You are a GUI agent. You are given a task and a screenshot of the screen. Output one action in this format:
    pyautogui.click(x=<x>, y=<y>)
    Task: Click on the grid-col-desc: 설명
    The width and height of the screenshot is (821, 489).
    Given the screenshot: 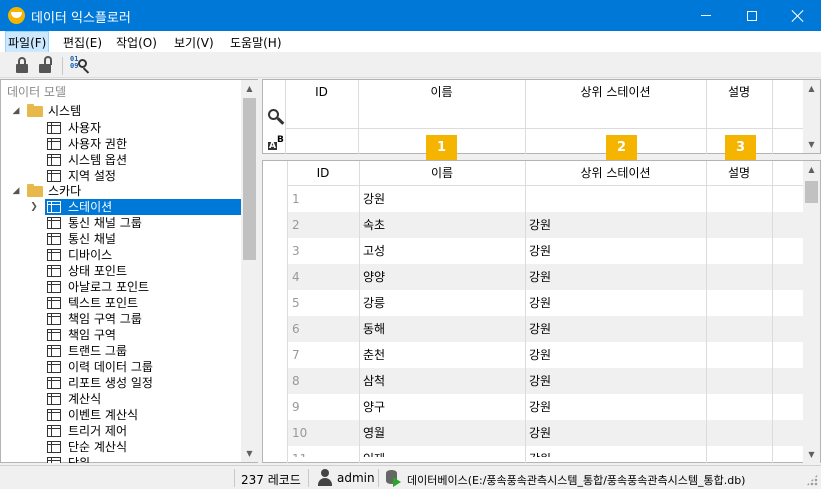 What is the action you would take?
    pyautogui.click(x=739, y=173)
    